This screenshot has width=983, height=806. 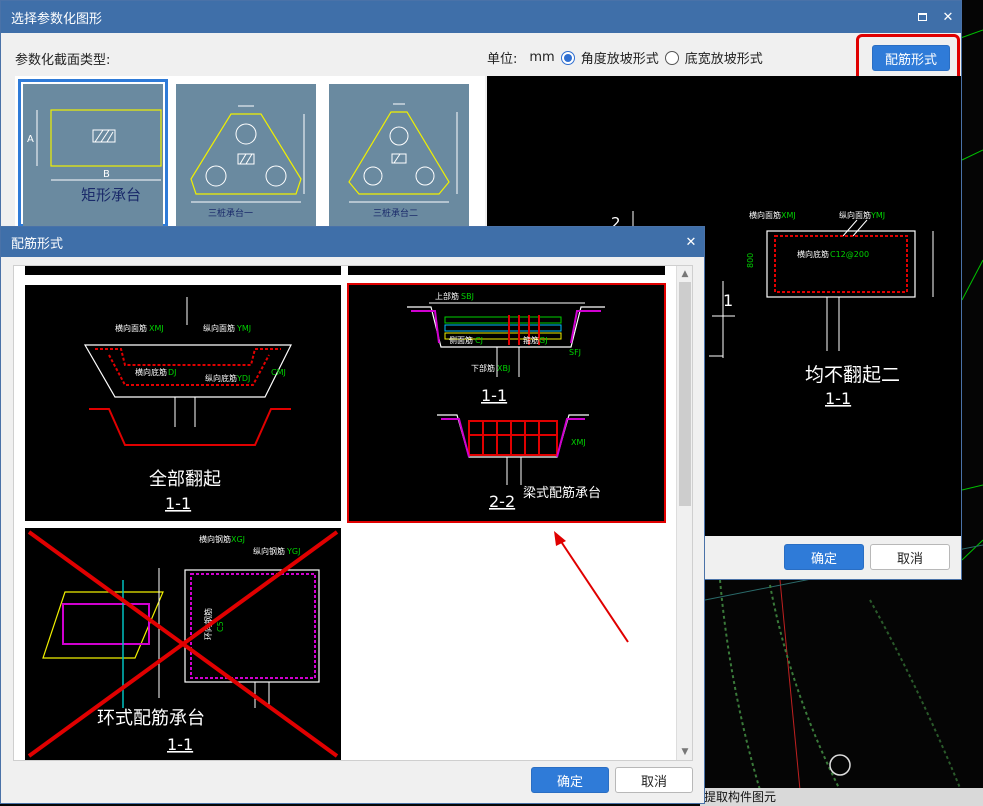 What do you see at coordinates (479, 340) in the screenshot?
I see `beam-code-side: CJ` at bounding box center [479, 340].